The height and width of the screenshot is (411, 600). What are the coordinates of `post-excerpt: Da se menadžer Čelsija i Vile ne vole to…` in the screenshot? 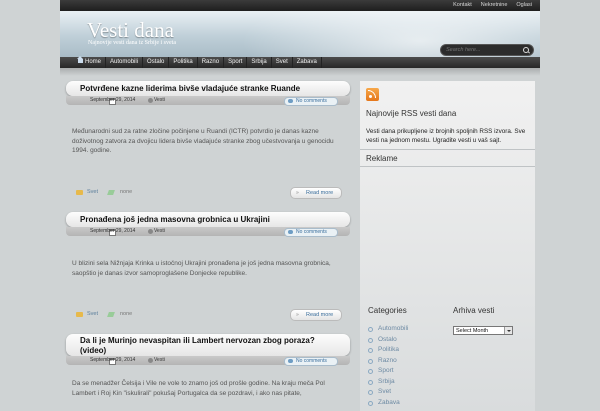 It's located at (198, 388).